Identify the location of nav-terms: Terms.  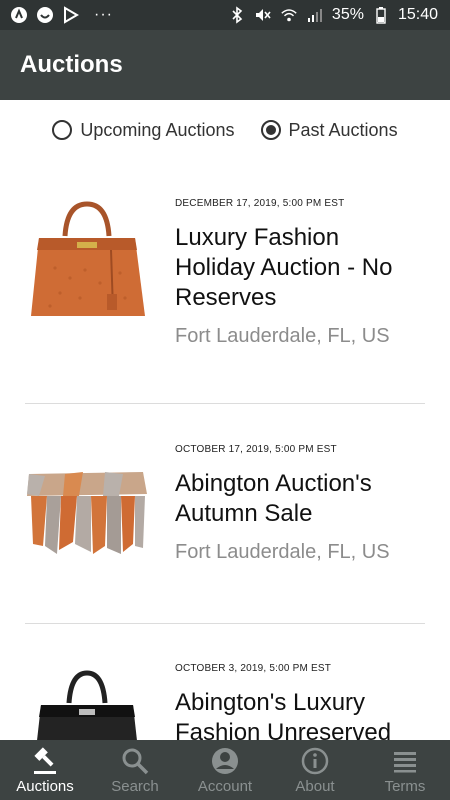
(405, 770).